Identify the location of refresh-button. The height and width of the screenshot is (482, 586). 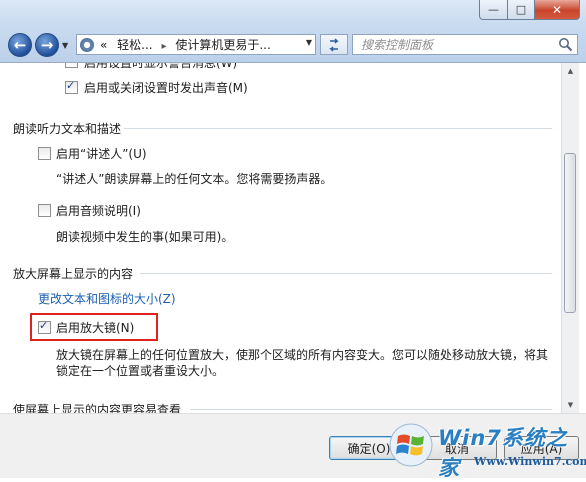
(334, 44).